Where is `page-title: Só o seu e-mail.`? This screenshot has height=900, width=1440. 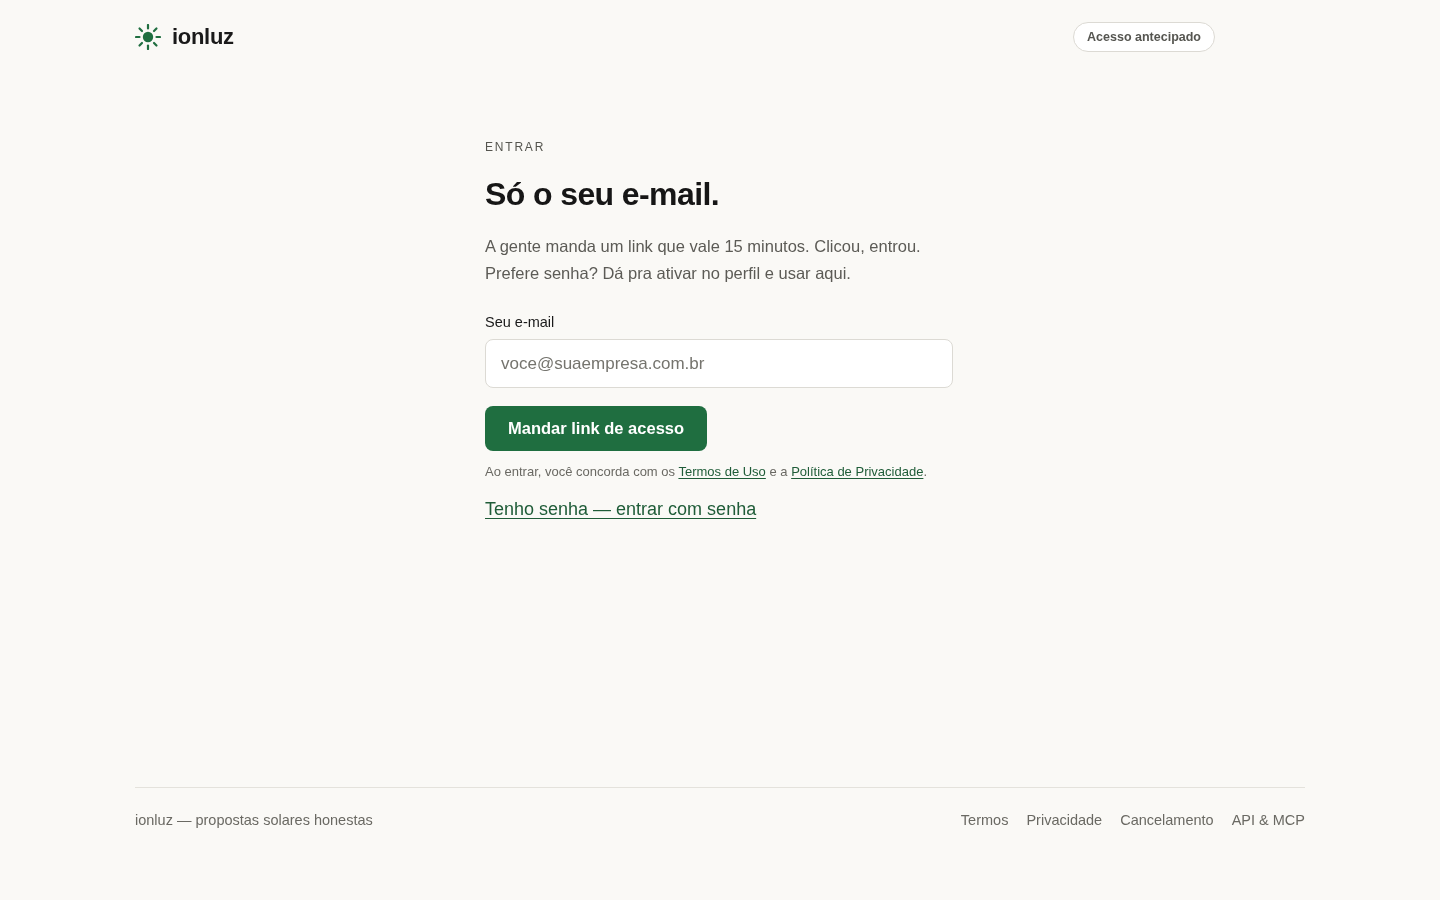
page-title: Só o seu e-mail. is located at coordinates (602, 194).